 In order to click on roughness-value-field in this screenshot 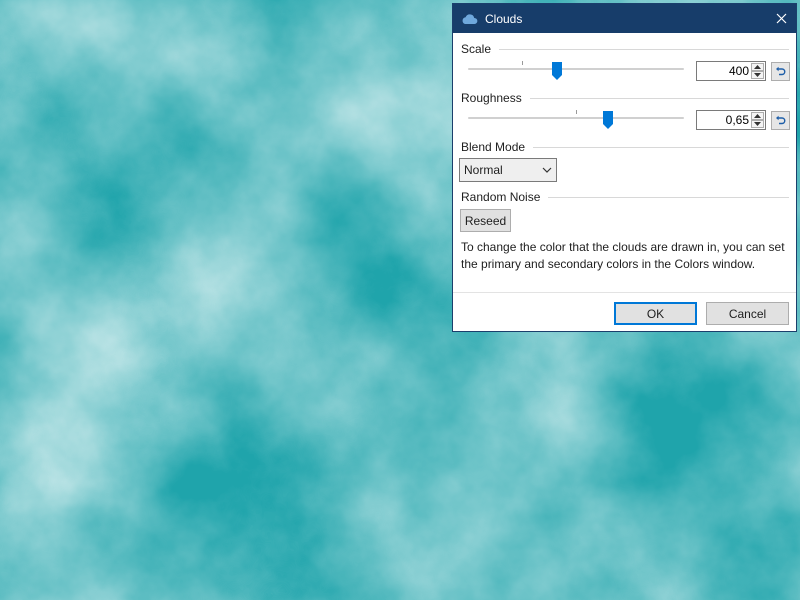, I will do `click(724, 120)`.